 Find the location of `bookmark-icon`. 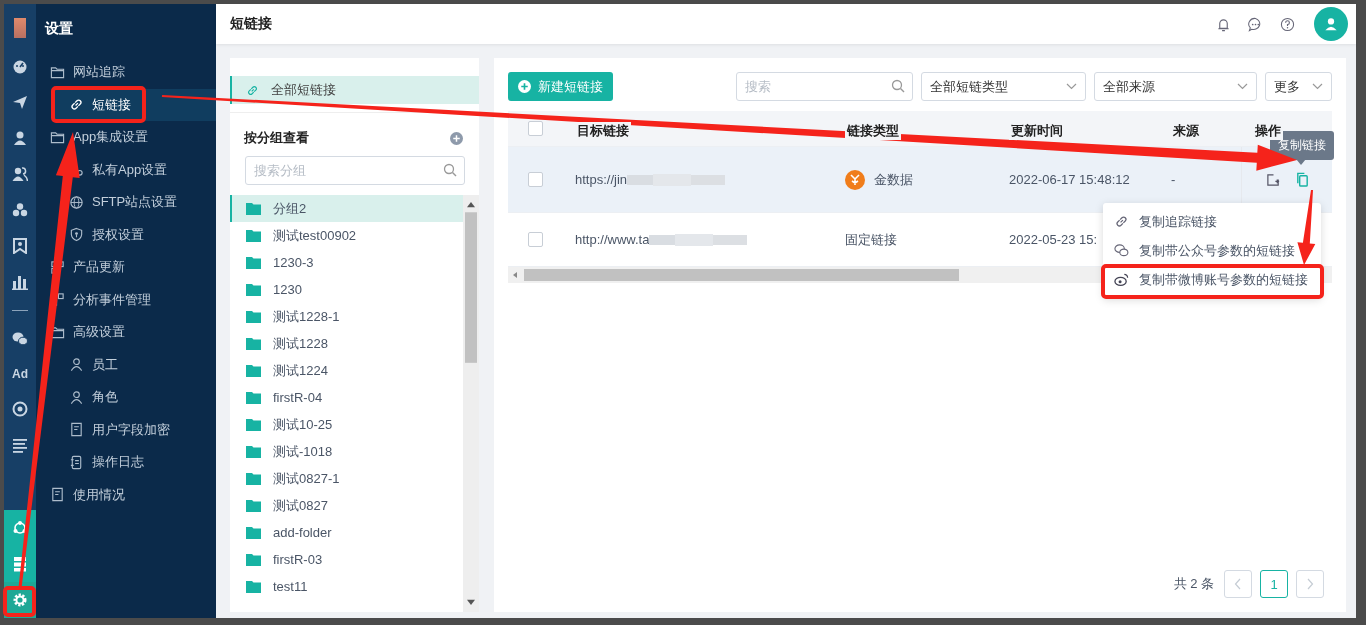

bookmark-icon is located at coordinates (20, 246).